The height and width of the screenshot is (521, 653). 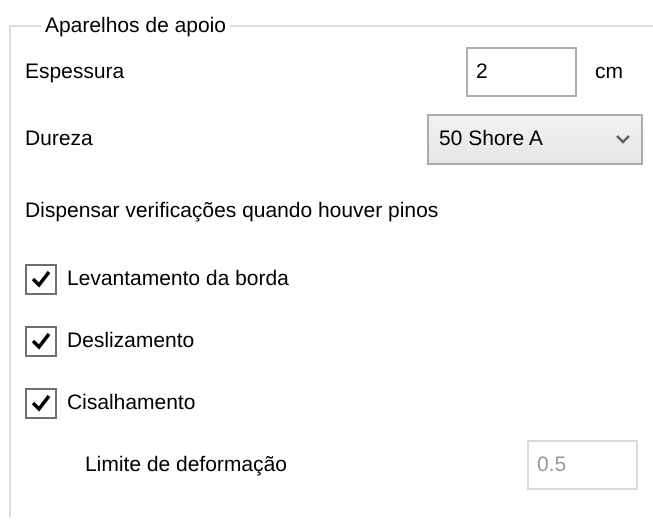 I want to click on checkbox-label: Levantamento da borda, so click(x=178, y=279).